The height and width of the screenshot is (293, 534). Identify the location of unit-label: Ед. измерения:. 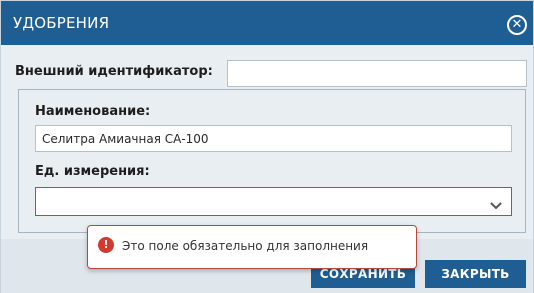
(92, 171).